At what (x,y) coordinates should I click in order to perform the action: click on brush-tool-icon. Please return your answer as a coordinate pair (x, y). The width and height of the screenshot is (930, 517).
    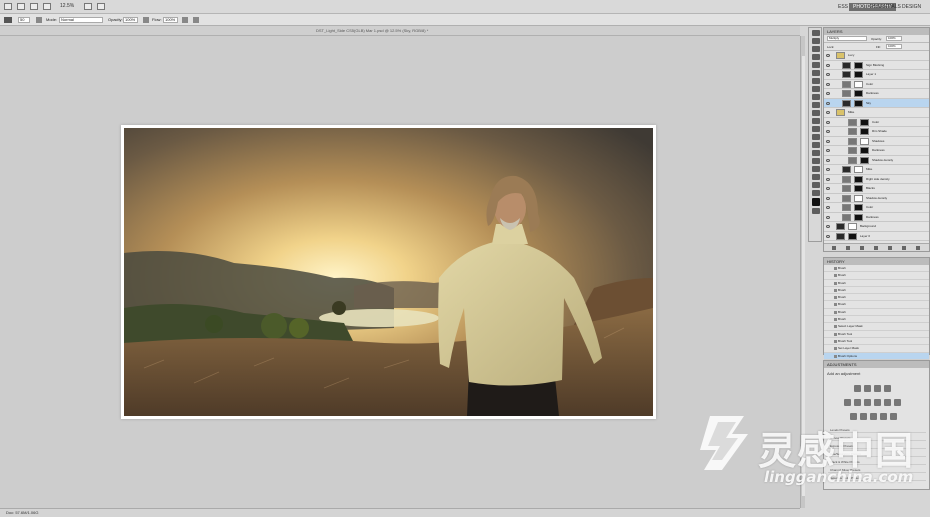
    Looking at the image, I should click on (816, 89).